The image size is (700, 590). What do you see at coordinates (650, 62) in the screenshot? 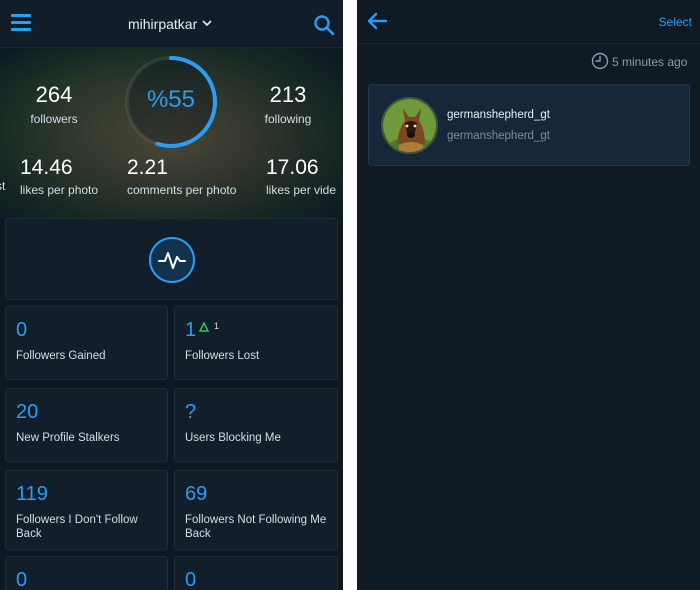
I see `last-updated-time: 5 minutes ago` at bounding box center [650, 62].